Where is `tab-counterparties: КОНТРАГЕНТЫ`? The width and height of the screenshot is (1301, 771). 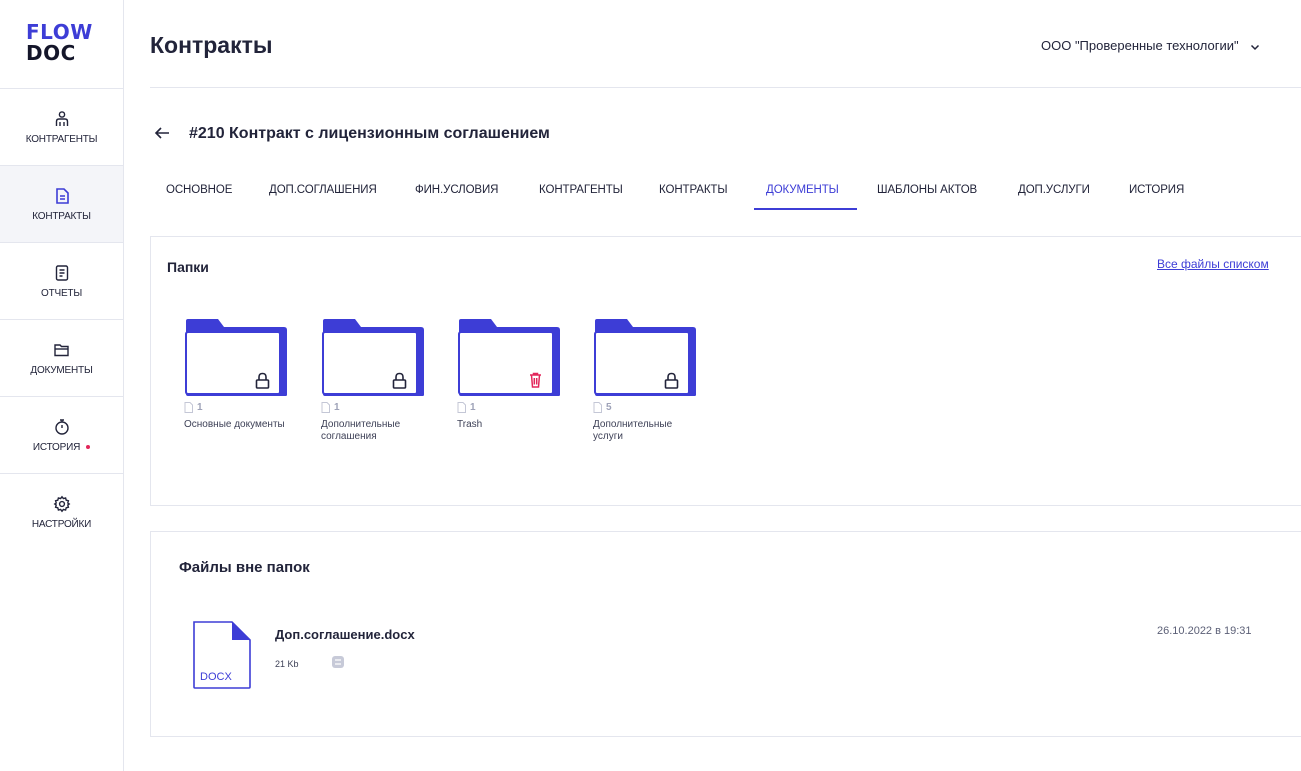
tab-counterparties: КОНТРАГЕНТЫ is located at coordinates (581, 190).